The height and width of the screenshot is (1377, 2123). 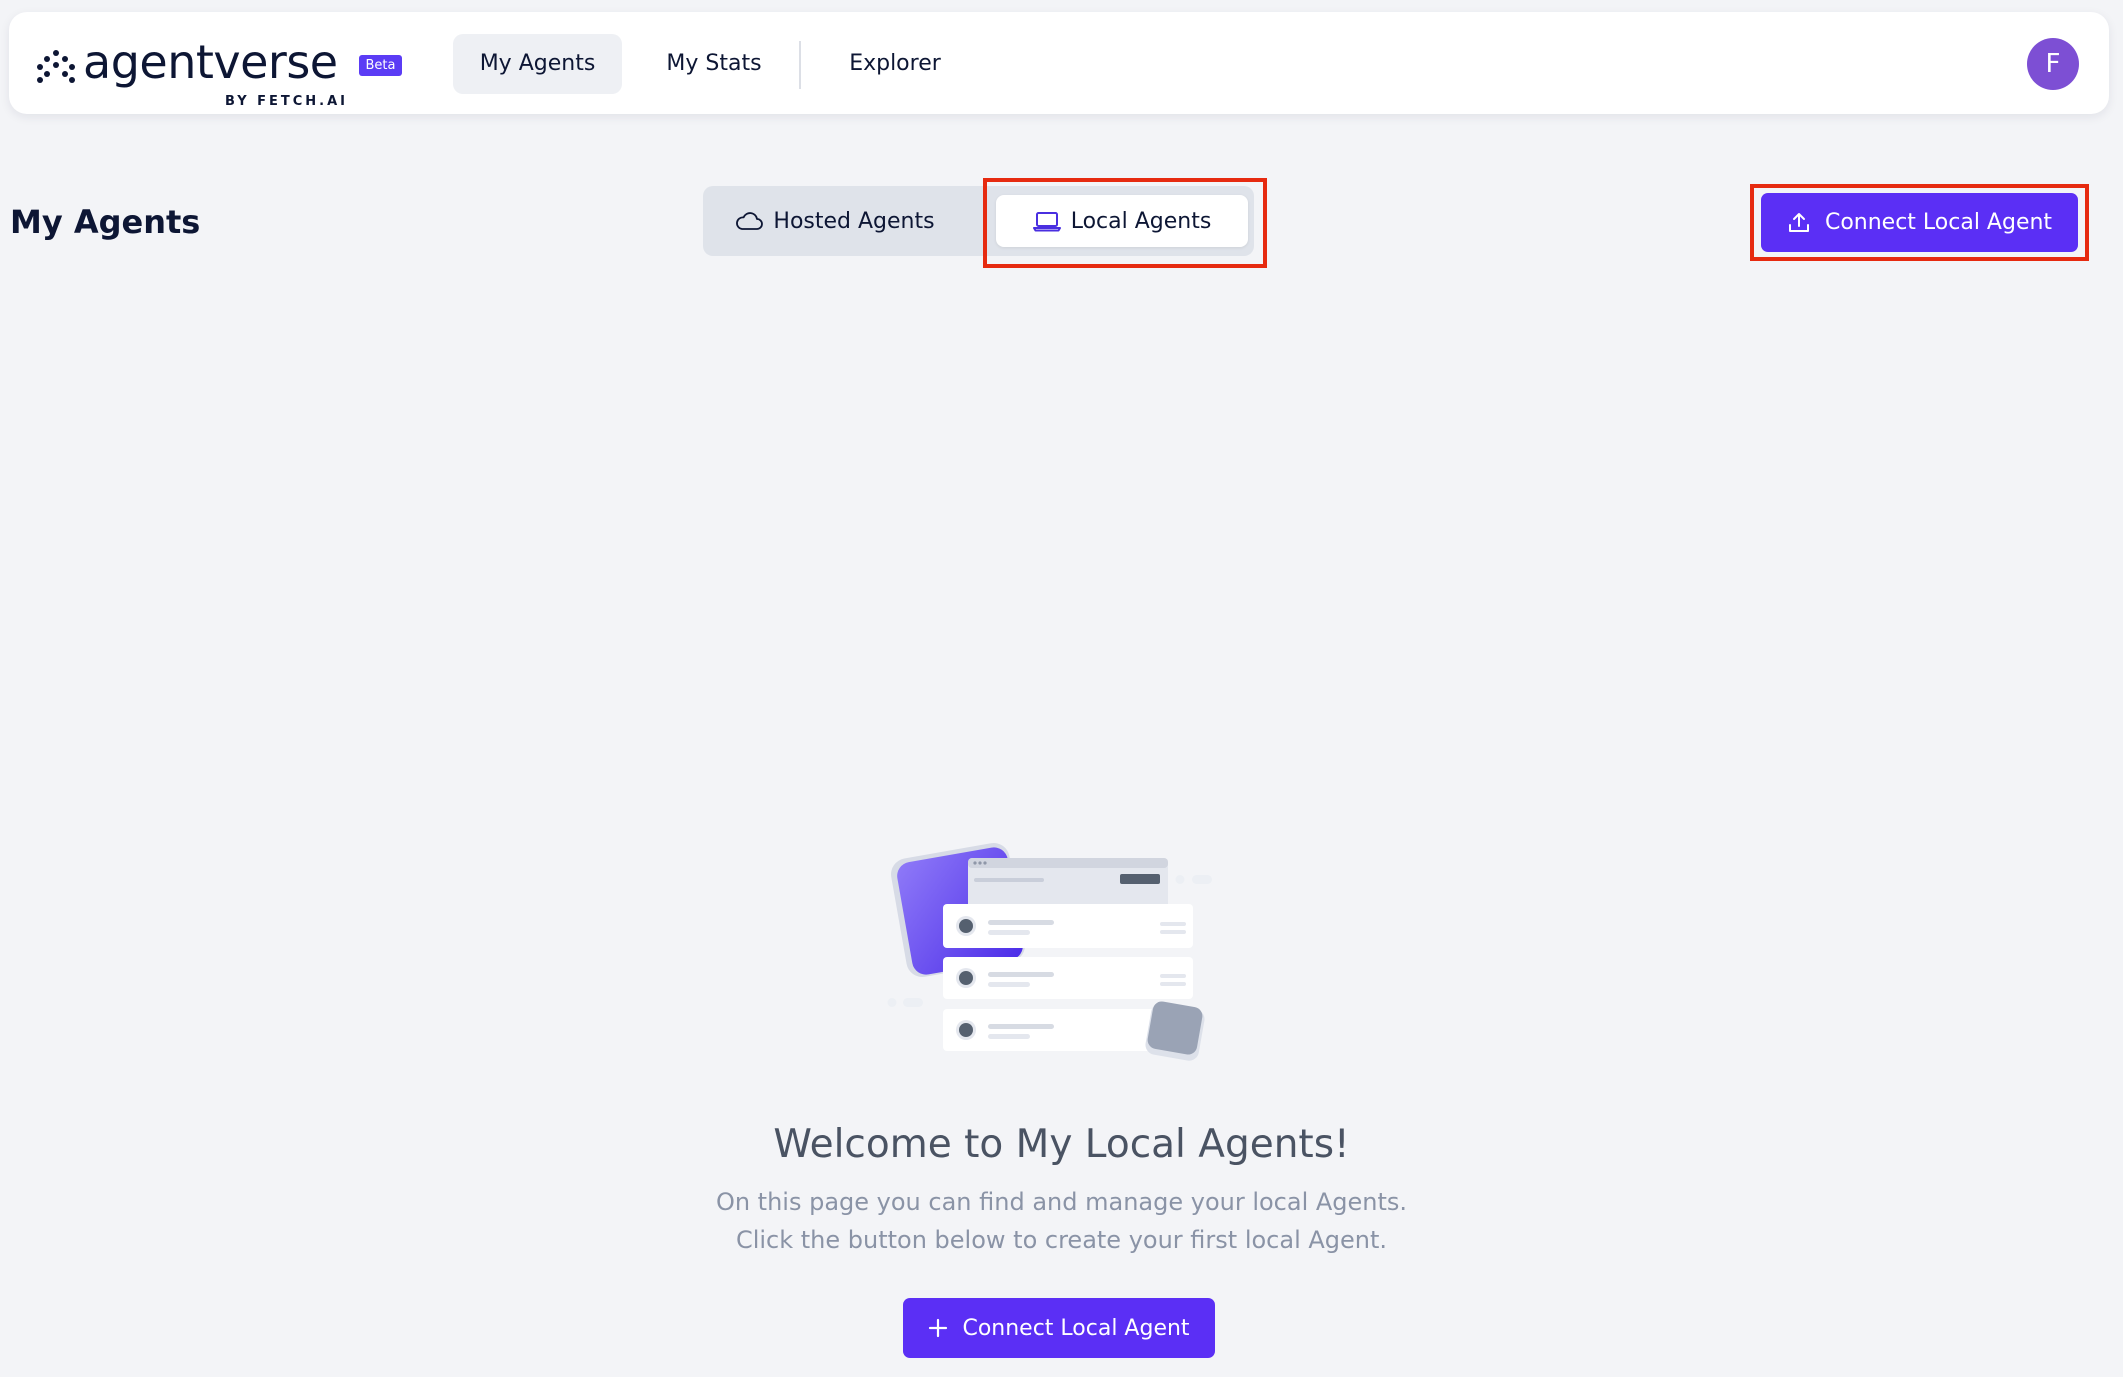 I want to click on empty-state-title: Welcome to My Local Agents!, so click(x=1061, y=1144).